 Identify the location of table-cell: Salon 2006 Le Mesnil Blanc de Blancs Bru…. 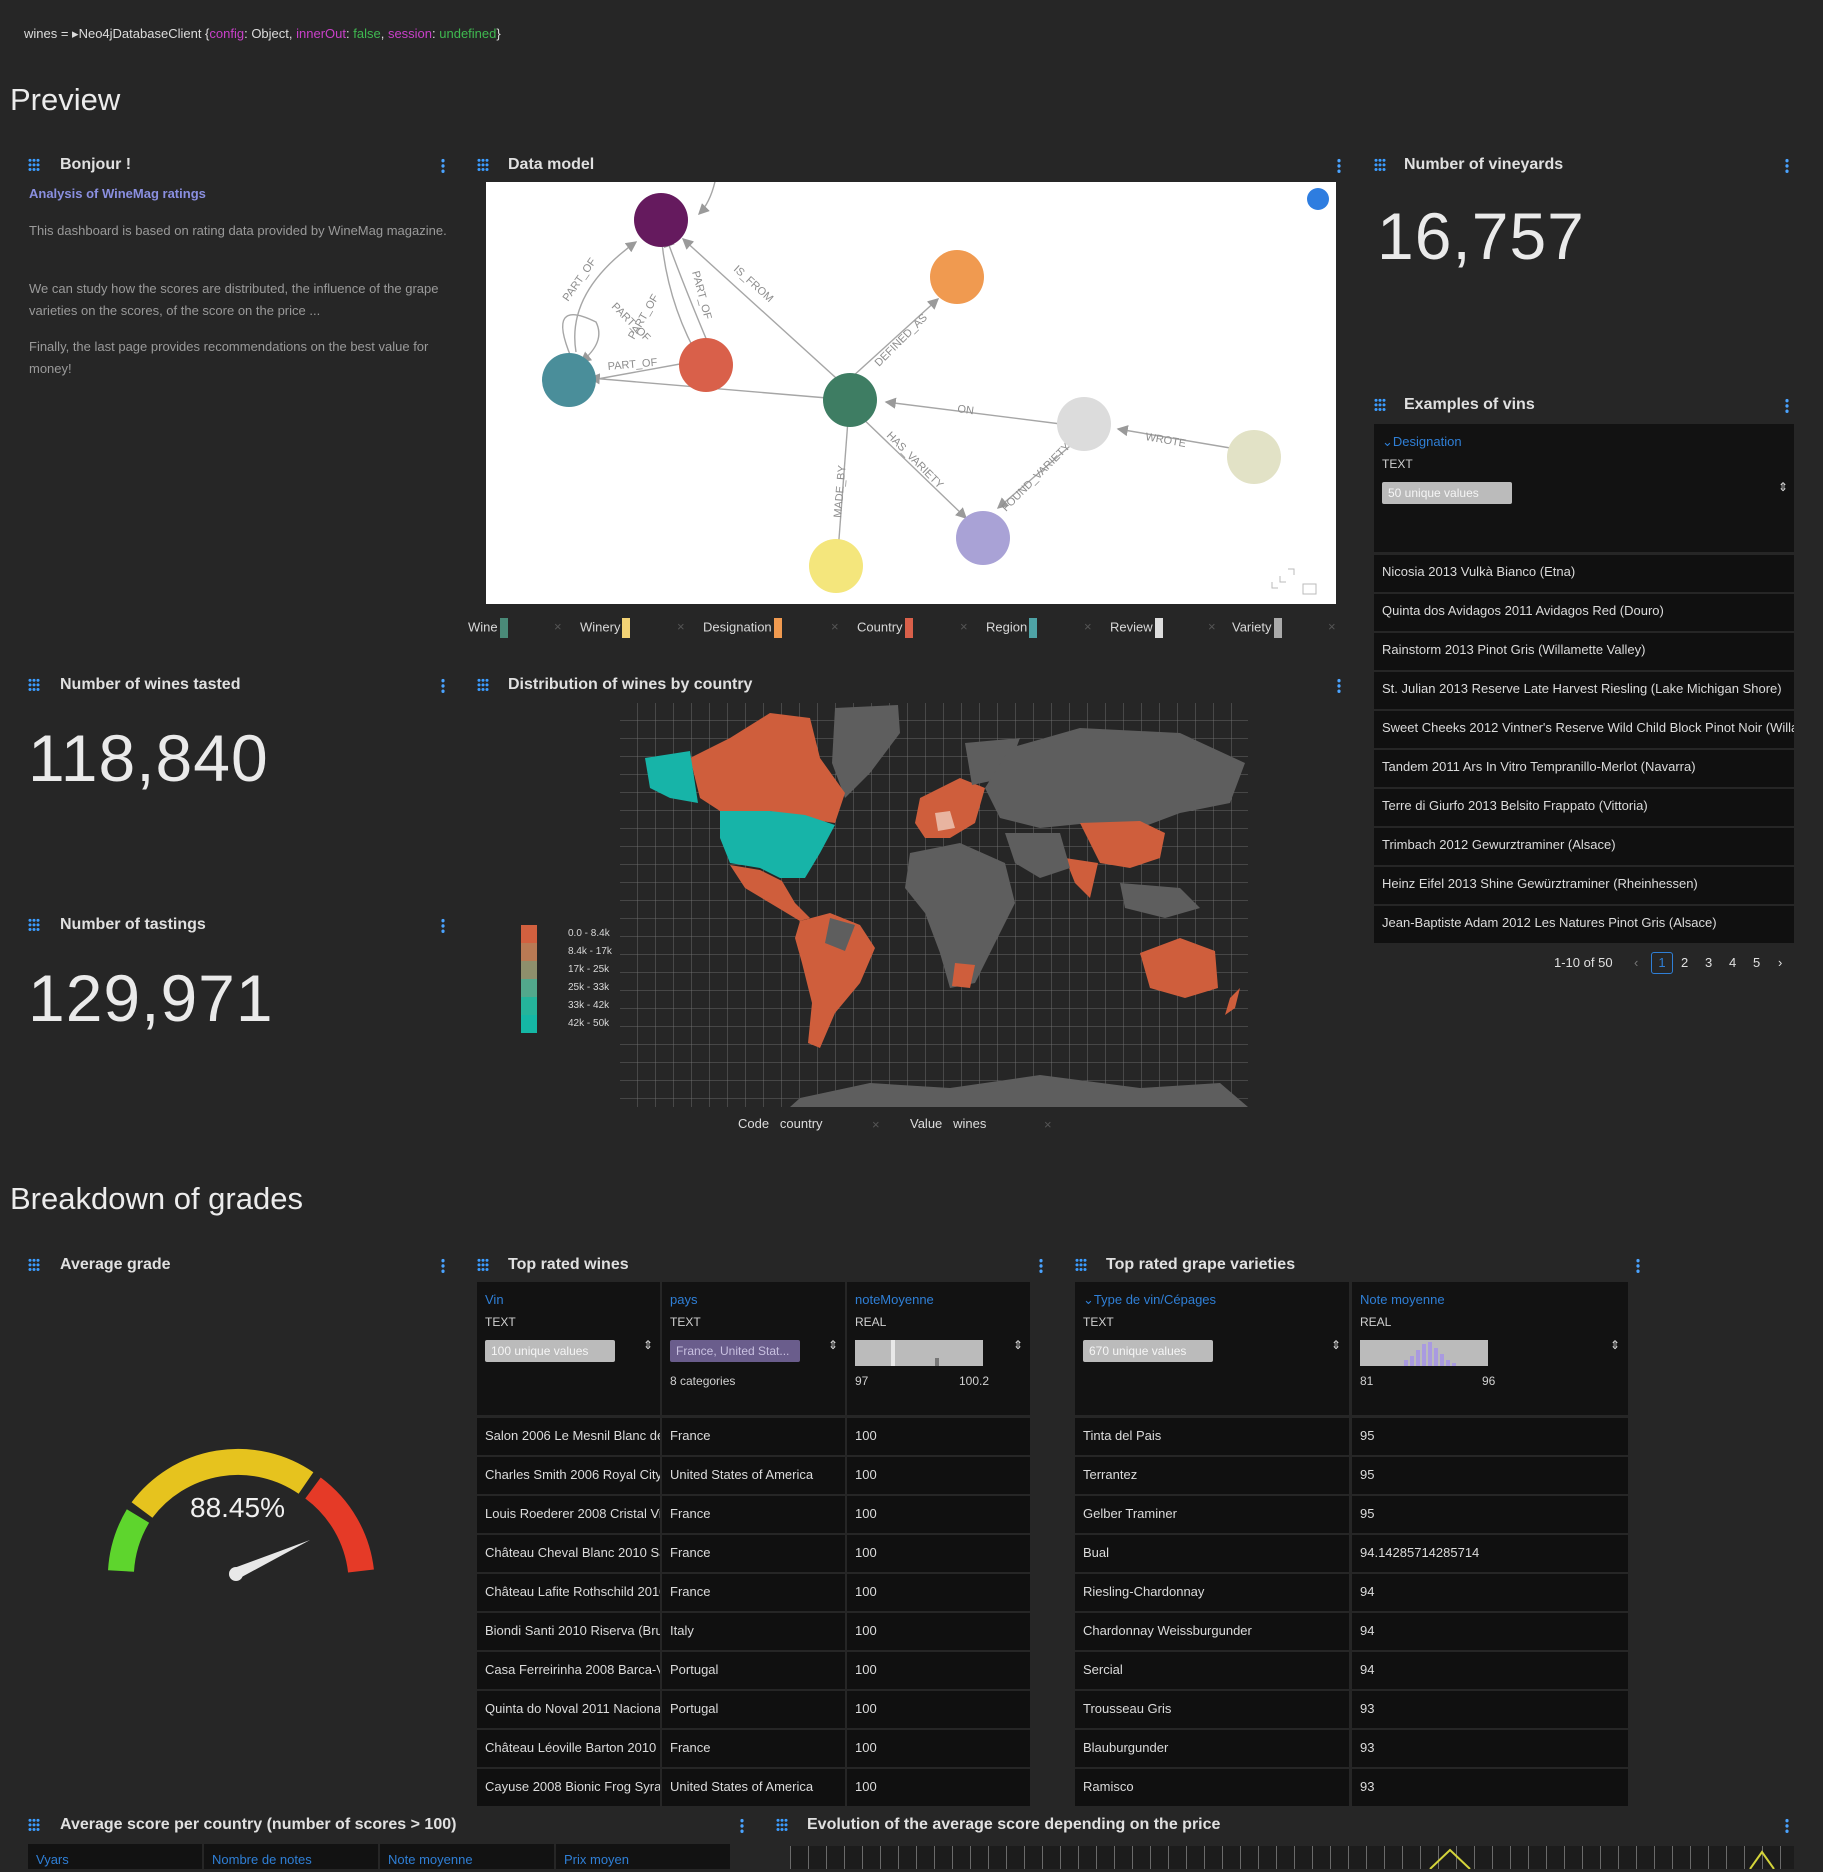
(568, 1436).